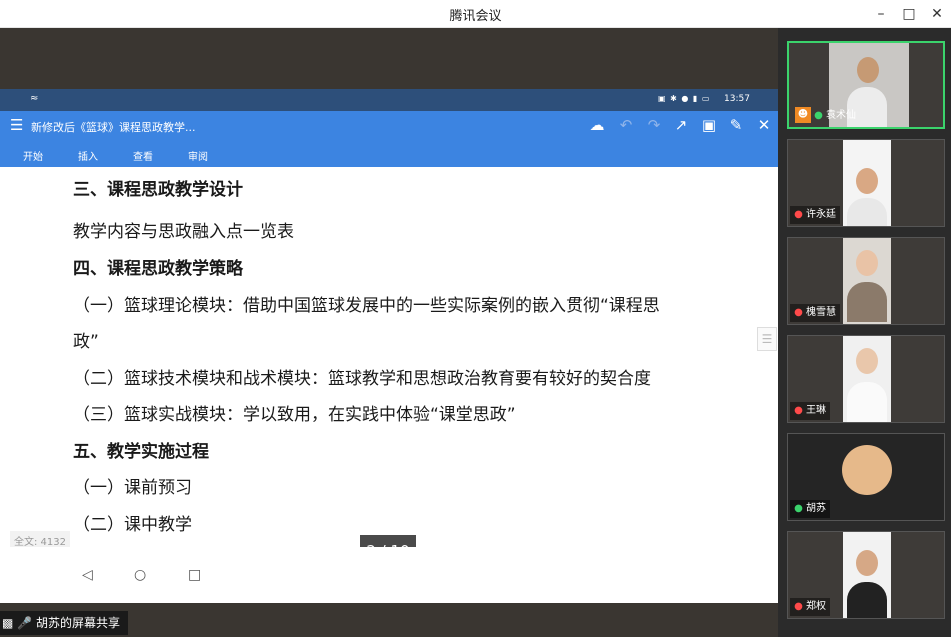 The image size is (951, 637). Describe the element at coordinates (158, 269) in the screenshot. I see `doc-heading: 四、课程思政教学策略` at that location.